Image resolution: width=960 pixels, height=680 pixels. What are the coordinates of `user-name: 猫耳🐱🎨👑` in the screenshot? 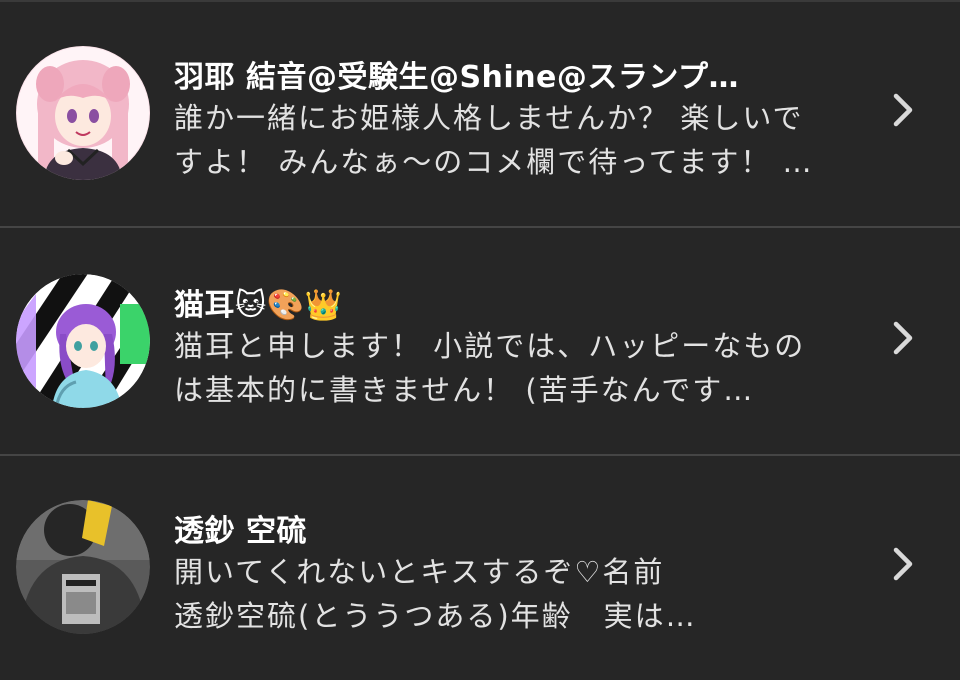 It's located at (258, 305).